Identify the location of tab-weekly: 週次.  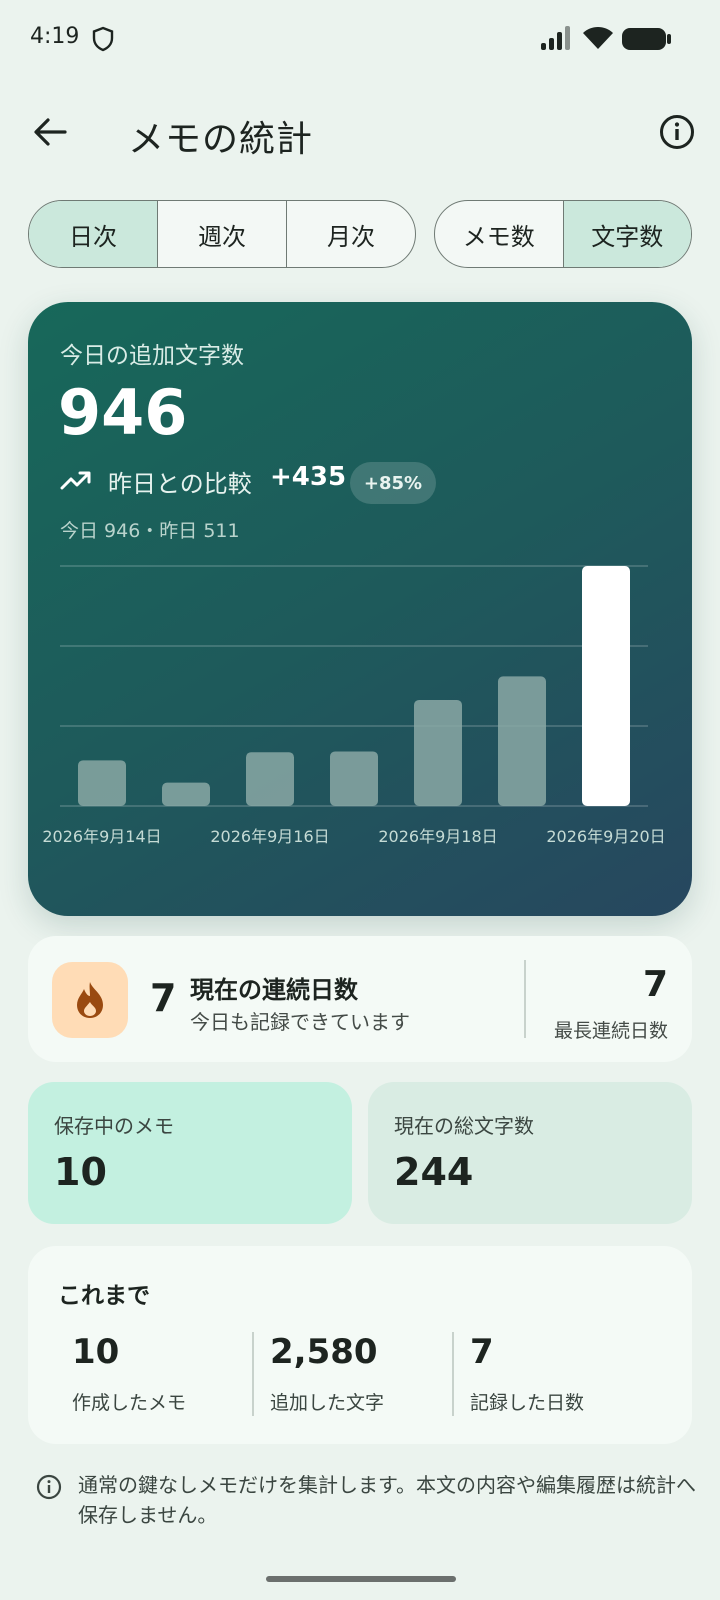
(222, 234).